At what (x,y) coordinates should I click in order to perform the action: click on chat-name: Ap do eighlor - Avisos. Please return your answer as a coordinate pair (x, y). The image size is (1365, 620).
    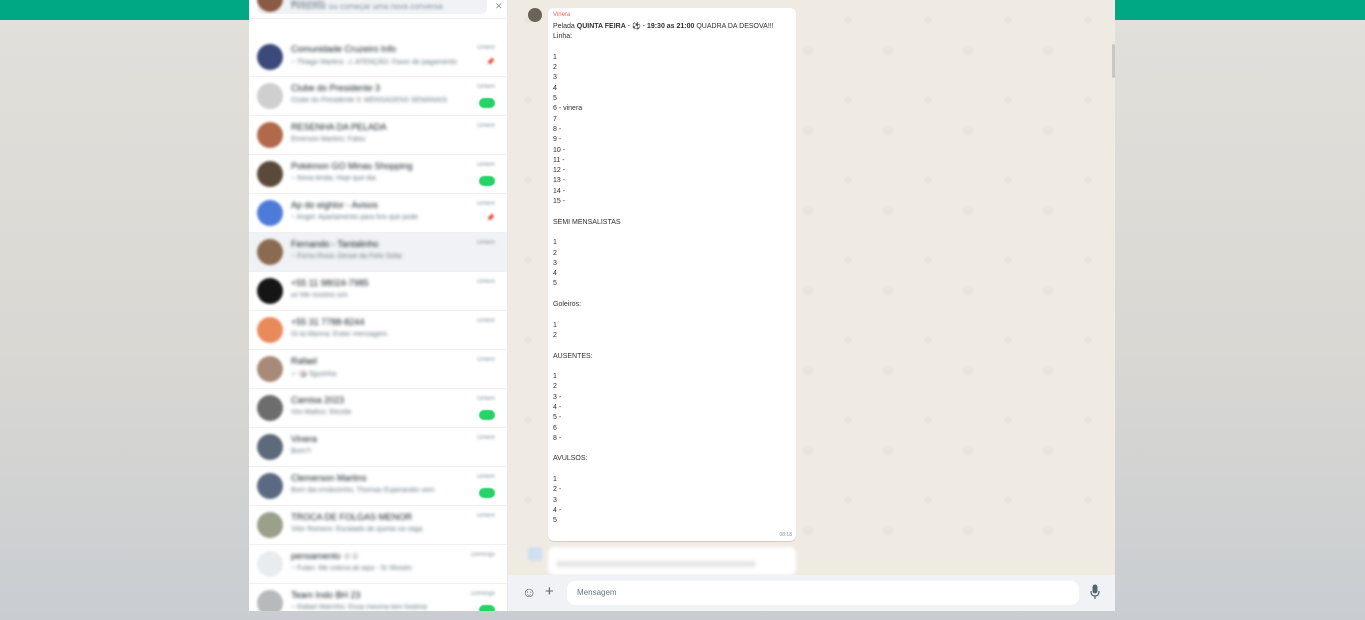
    Looking at the image, I should click on (334, 205).